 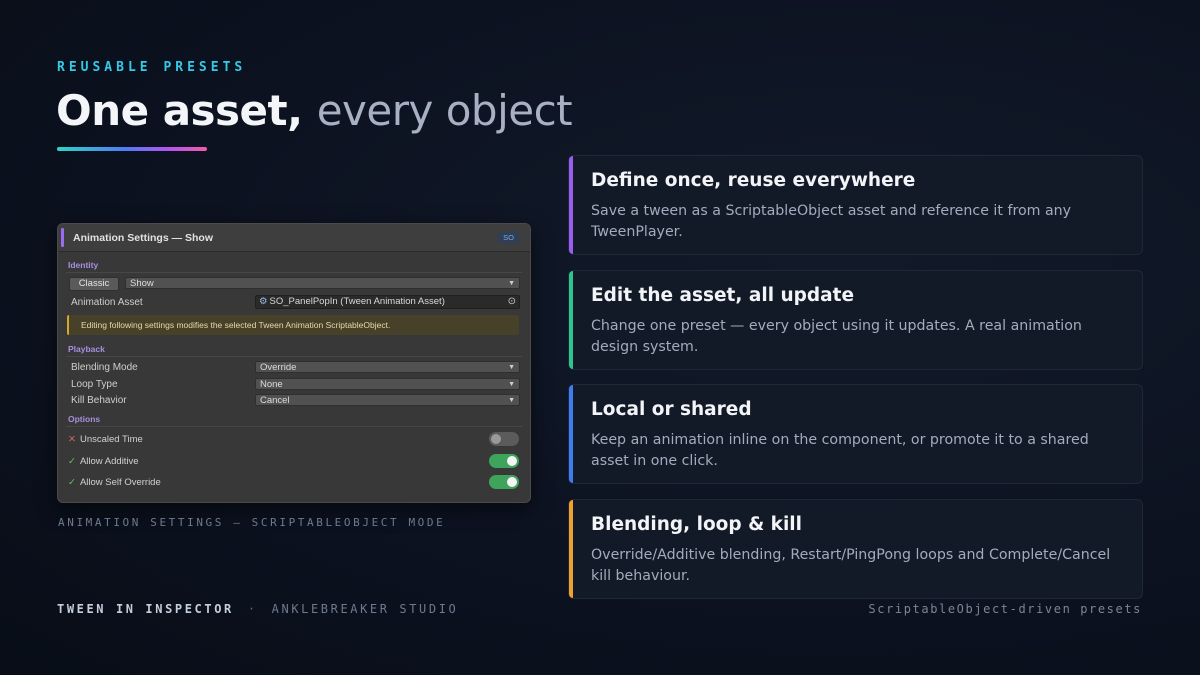 What do you see at coordinates (99, 400) in the screenshot?
I see `kill-behavior-label: Kill Behavior` at bounding box center [99, 400].